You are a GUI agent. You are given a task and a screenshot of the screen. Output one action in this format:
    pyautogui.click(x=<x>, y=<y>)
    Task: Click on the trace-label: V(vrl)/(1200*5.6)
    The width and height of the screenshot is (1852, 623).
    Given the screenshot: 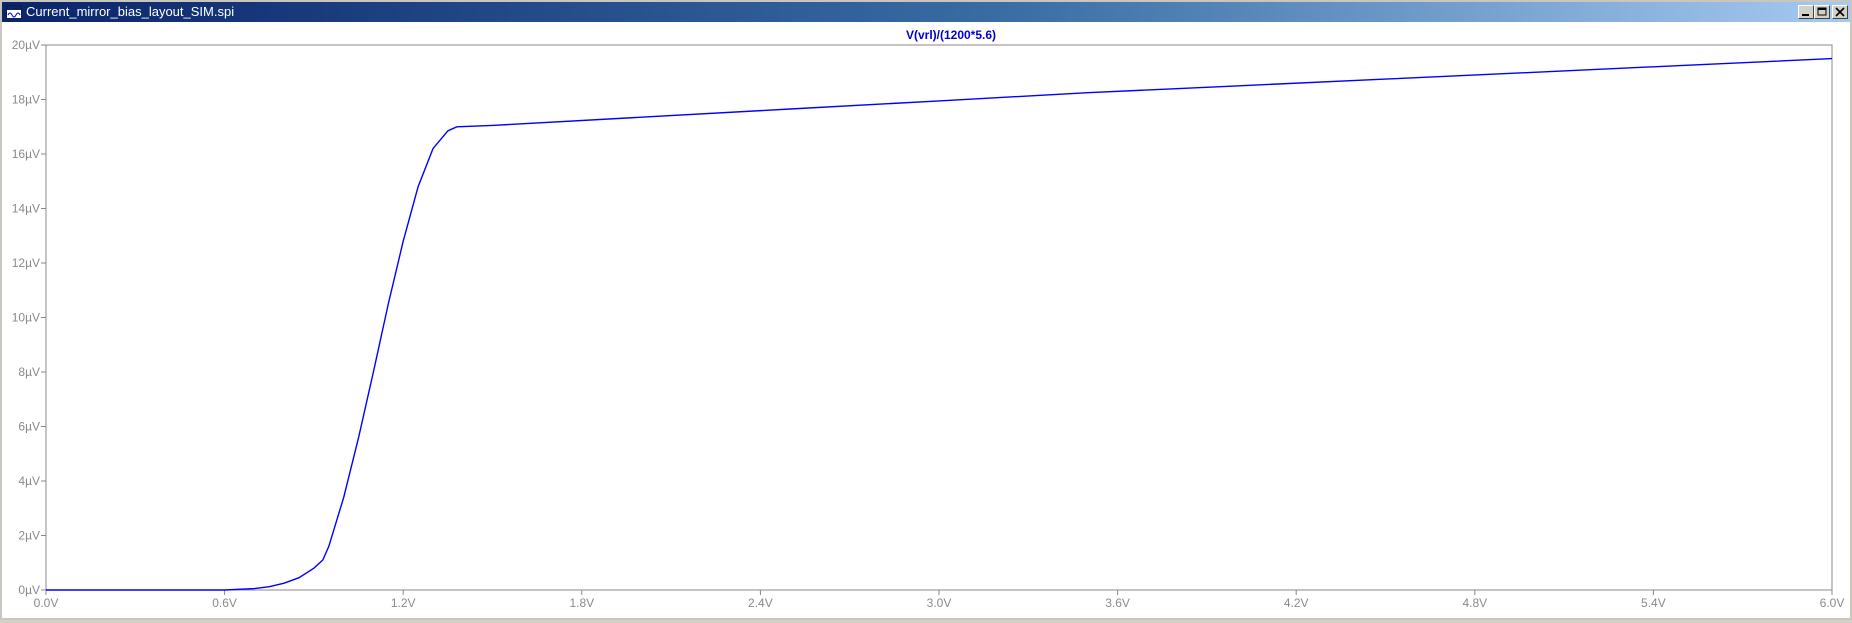 What is the action you would take?
    pyautogui.click(x=951, y=35)
    